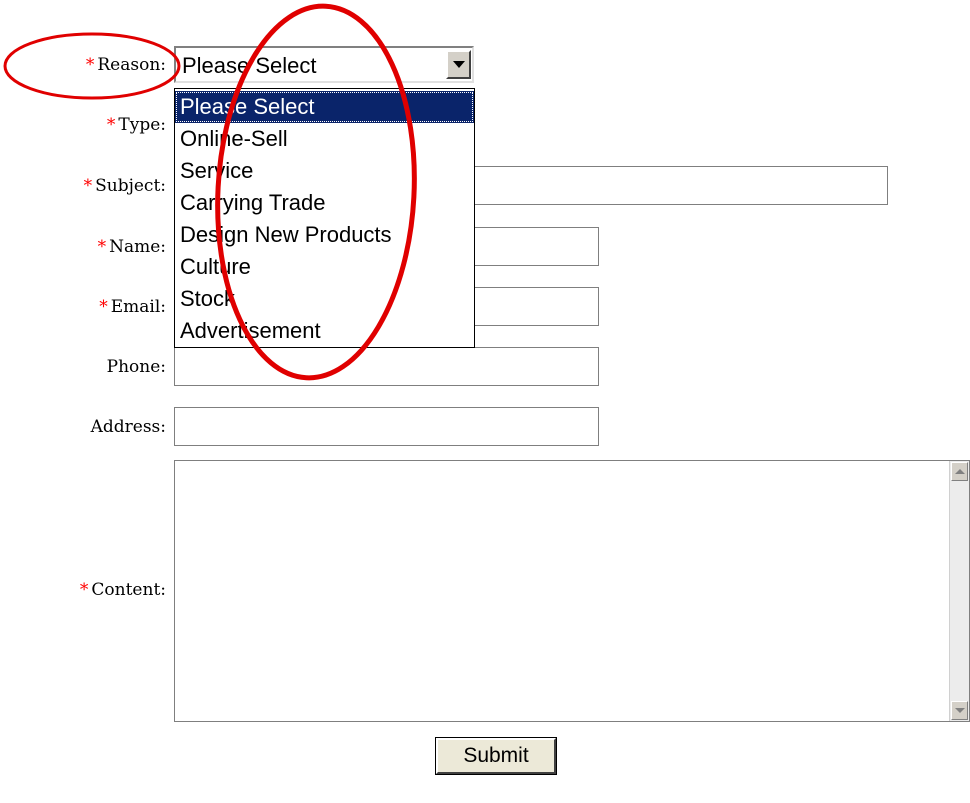  Describe the element at coordinates (324, 203) in the screenshot. I see `dropdown-option: Carrying Trade` at that location.